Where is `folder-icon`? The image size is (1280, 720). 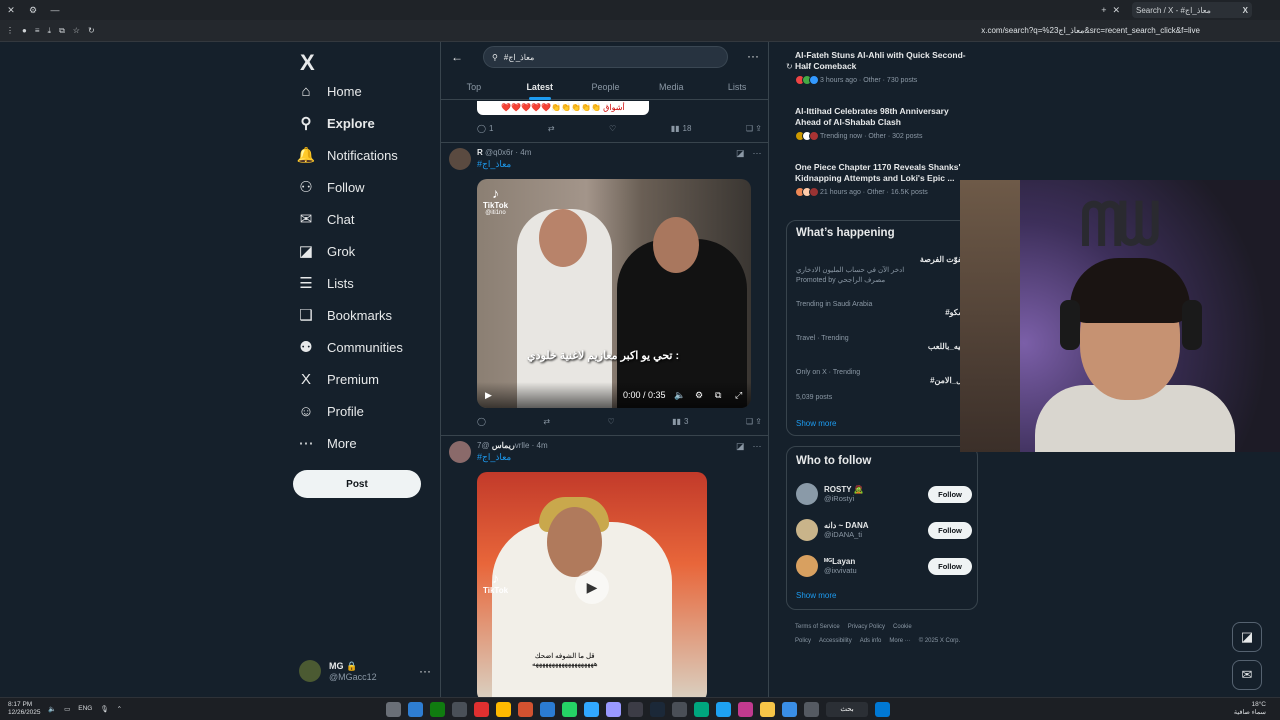
folder-icon is located at coordinates (503, 709).